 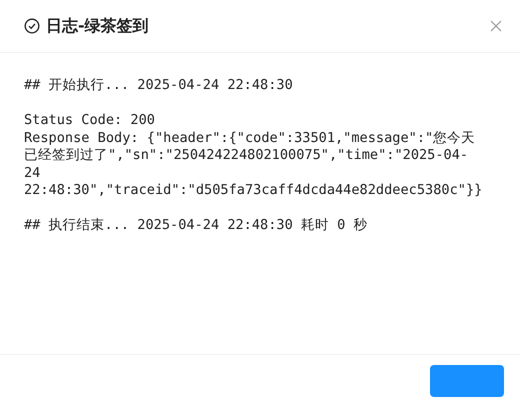 What do you see at coordinates (98, 26) in the screenshot?
I see `dialog-title: 日志-绿茶签到` at bounding box center [98, 26].